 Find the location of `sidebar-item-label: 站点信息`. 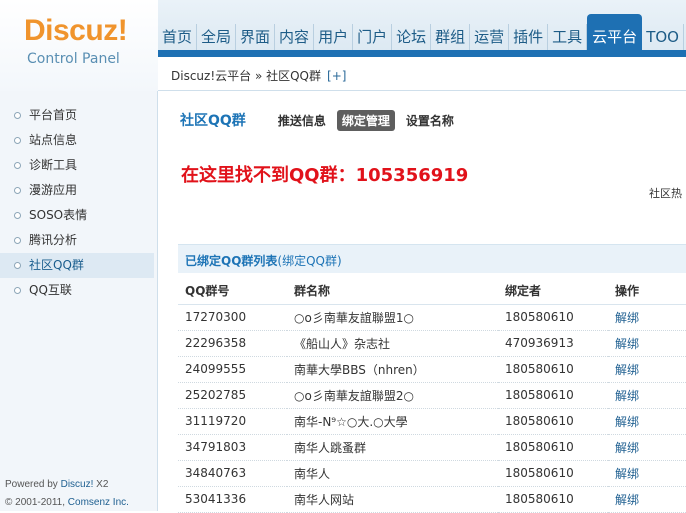

sidebar-item-label: 站点信息 is located at coordinates (53, 140).